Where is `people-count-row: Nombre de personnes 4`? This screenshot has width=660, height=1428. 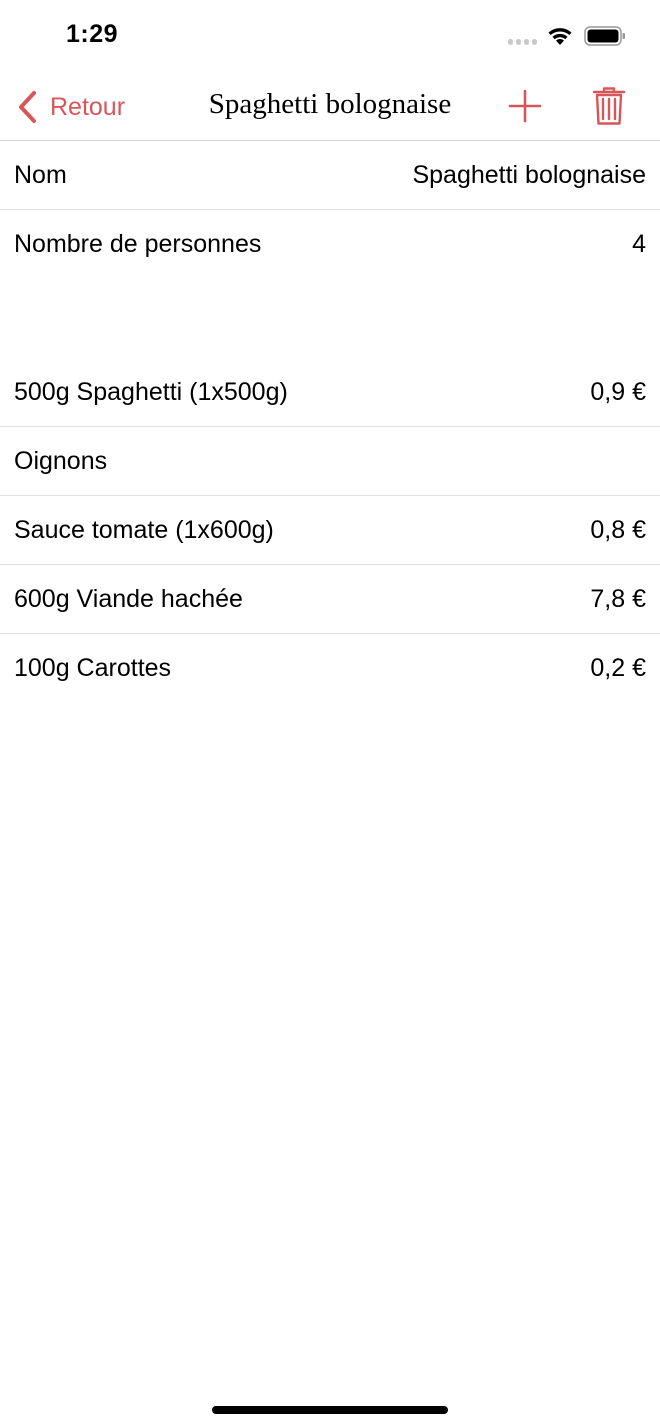
people-count-row: Nombre de personnes 4 is located at coordinates (330, 244).